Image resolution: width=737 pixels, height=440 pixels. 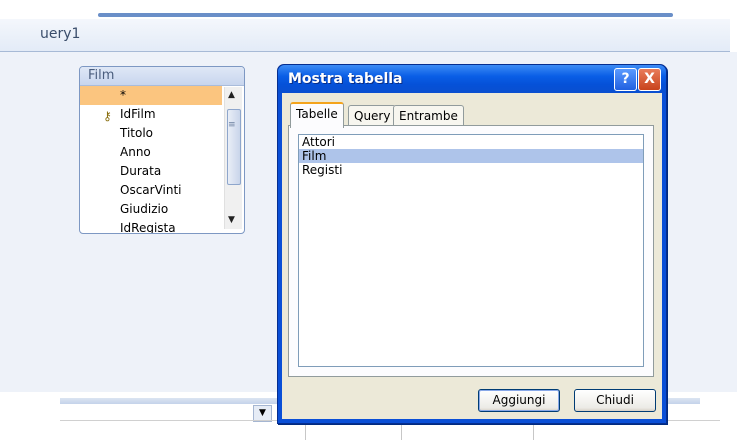 What do you see at coordinates (151, 95) in the screenshot?
I see `field-item: *` at bounding box center [151, 95].